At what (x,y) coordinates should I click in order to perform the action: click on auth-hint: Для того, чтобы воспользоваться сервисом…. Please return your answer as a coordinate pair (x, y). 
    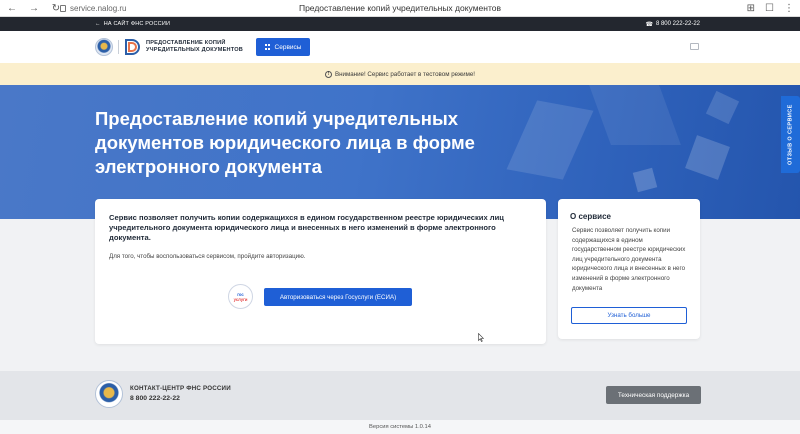
    Looking at the image, I should click on (207, 256).